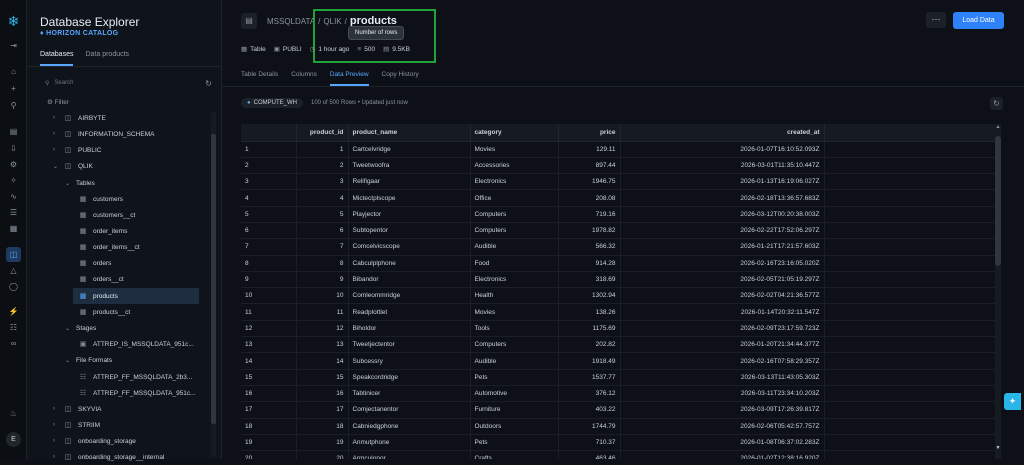  I want to click on row-index-cell: 19, so click(269, 443).